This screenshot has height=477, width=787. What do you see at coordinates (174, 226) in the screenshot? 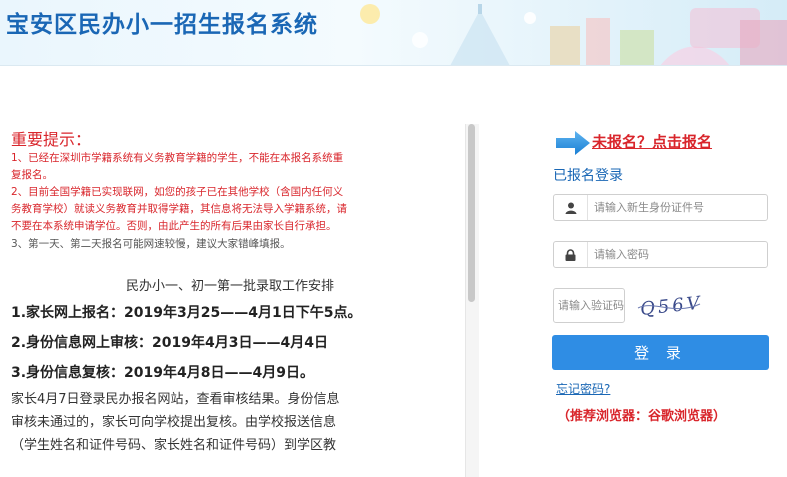
I see `notice-item-2-line-3: 不要在本系统申请学位。否则，由此产生的所有后果由家长自行承担。` at bounding box center [174, 226].